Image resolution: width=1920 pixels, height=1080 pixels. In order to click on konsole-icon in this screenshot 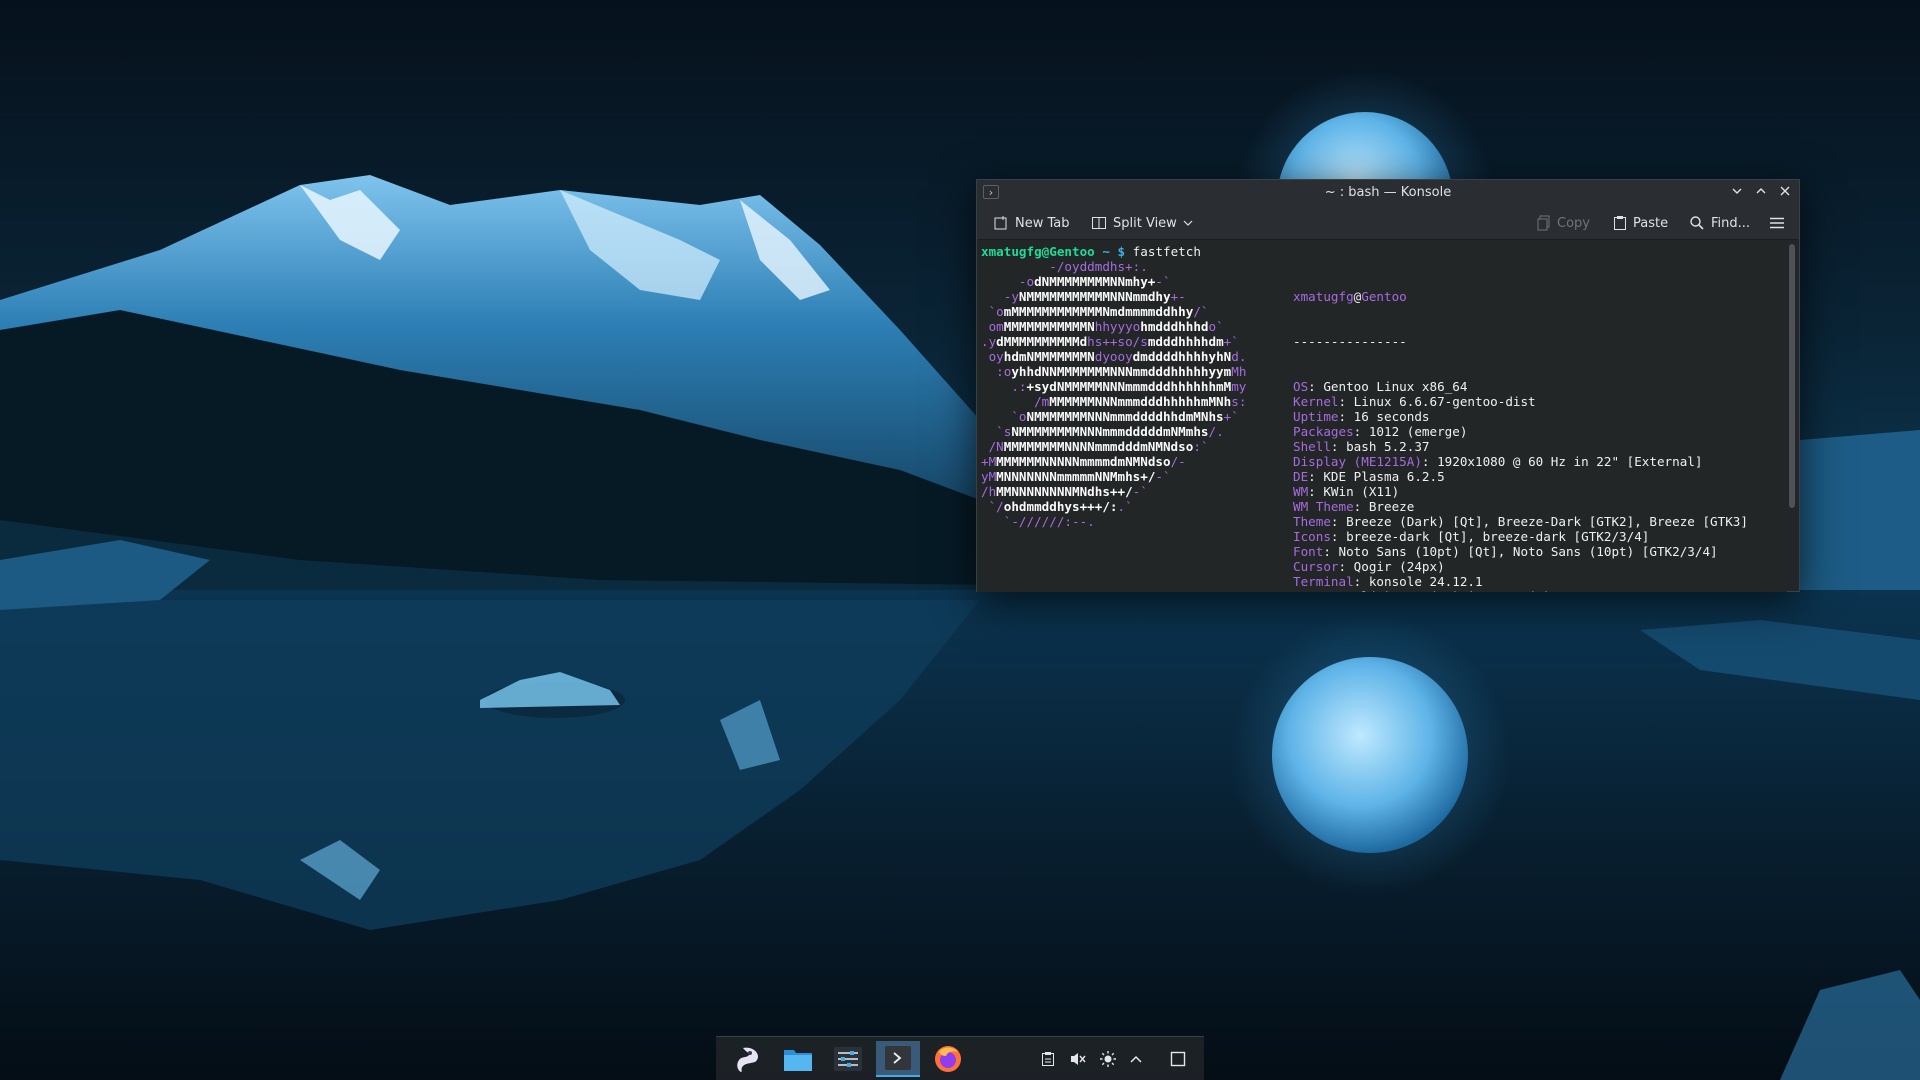, I will do `click(898, 1058)`.